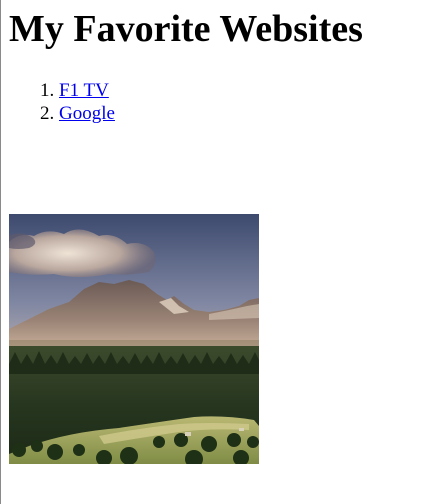 The height and width of the screenshot is (504, 435). I want to click on link-f1-tv: F1 TV, so click(84, 90).